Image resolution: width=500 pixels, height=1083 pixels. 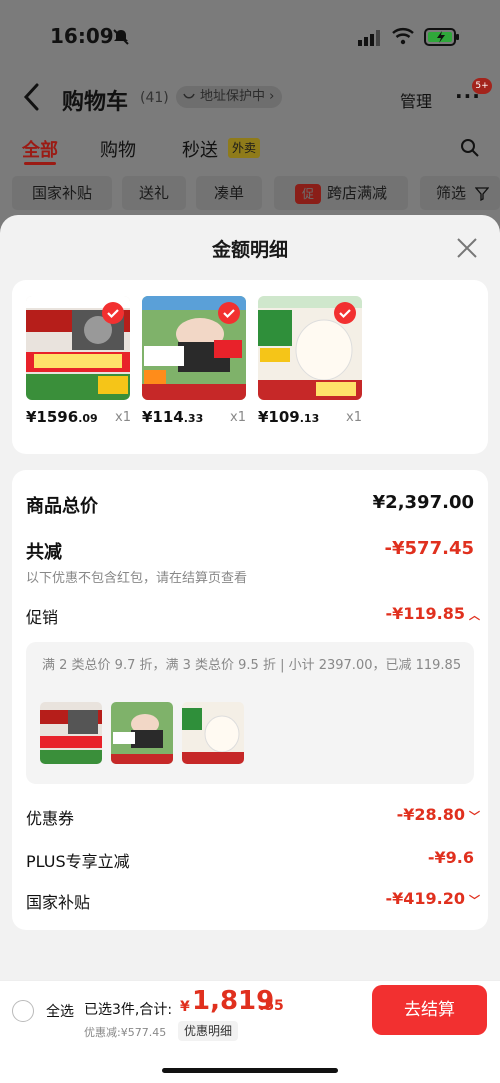 What do you see at coordinates (467, 248) in the screenshot?
I see `close-icon` at bounding box center [467, 248].